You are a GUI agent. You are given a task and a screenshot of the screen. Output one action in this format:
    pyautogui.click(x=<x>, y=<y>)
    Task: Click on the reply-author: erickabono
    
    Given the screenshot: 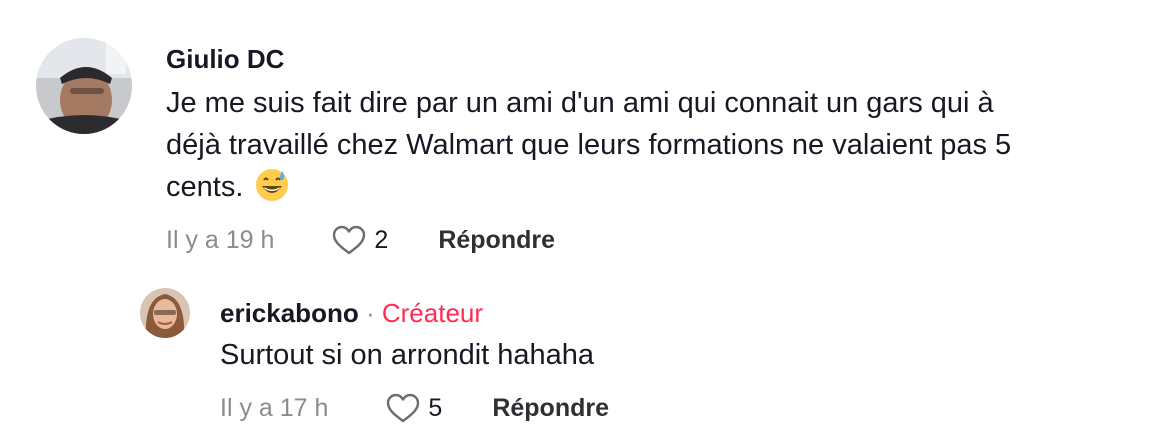 What is the action you would take?
    pyautogui.click(x=289, y=313)
    